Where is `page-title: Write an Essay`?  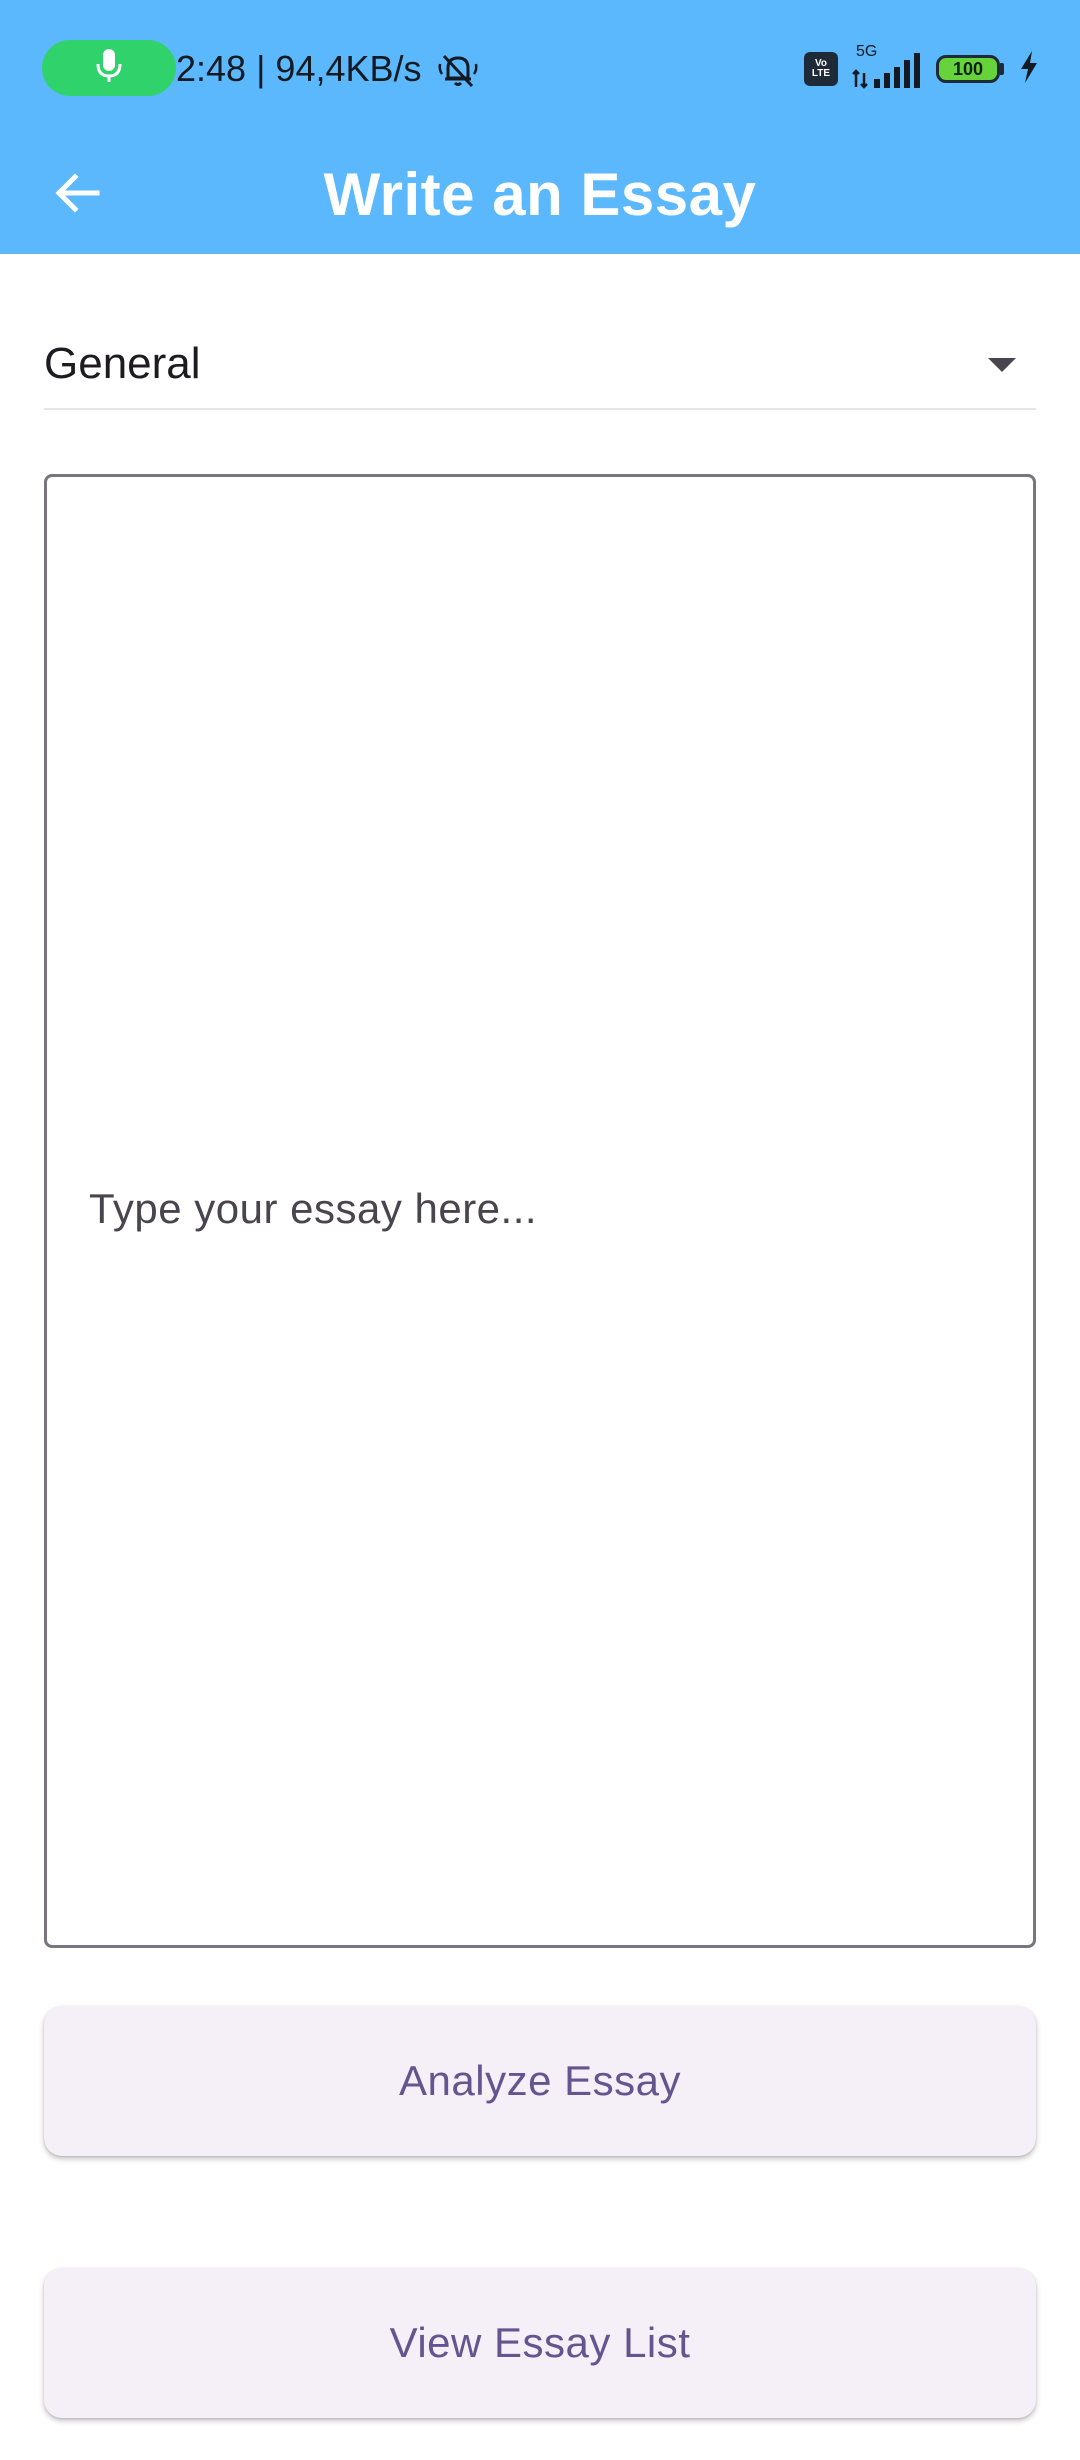
page-title: Write an Essay is located at coordinates (540, 194).